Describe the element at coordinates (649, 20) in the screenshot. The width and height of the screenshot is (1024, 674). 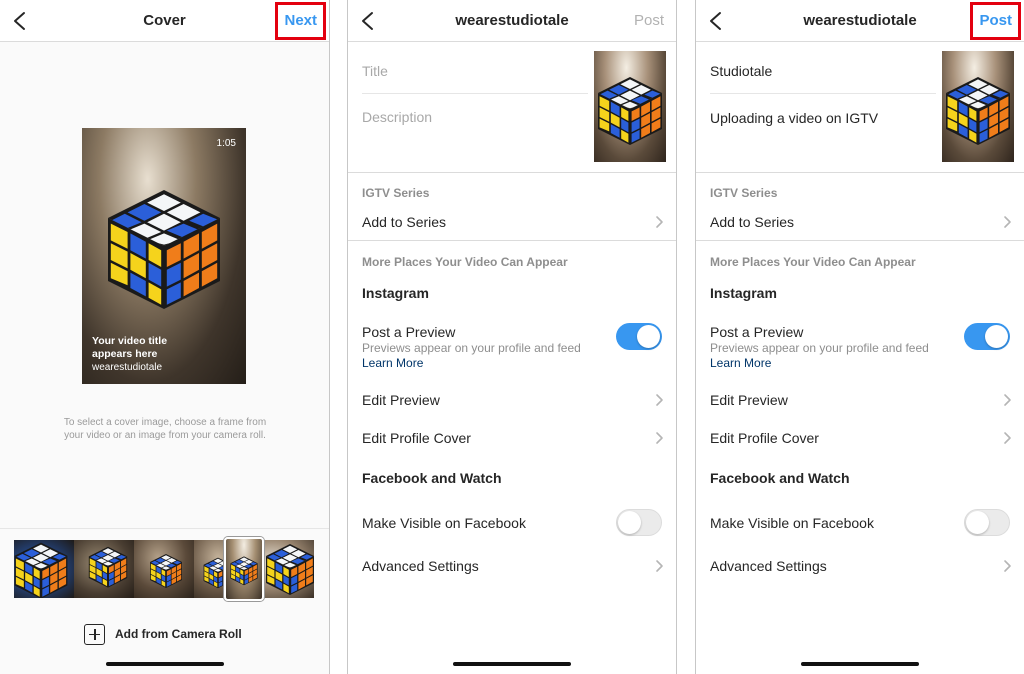
I see `post-button-disabled: Post` at that location.